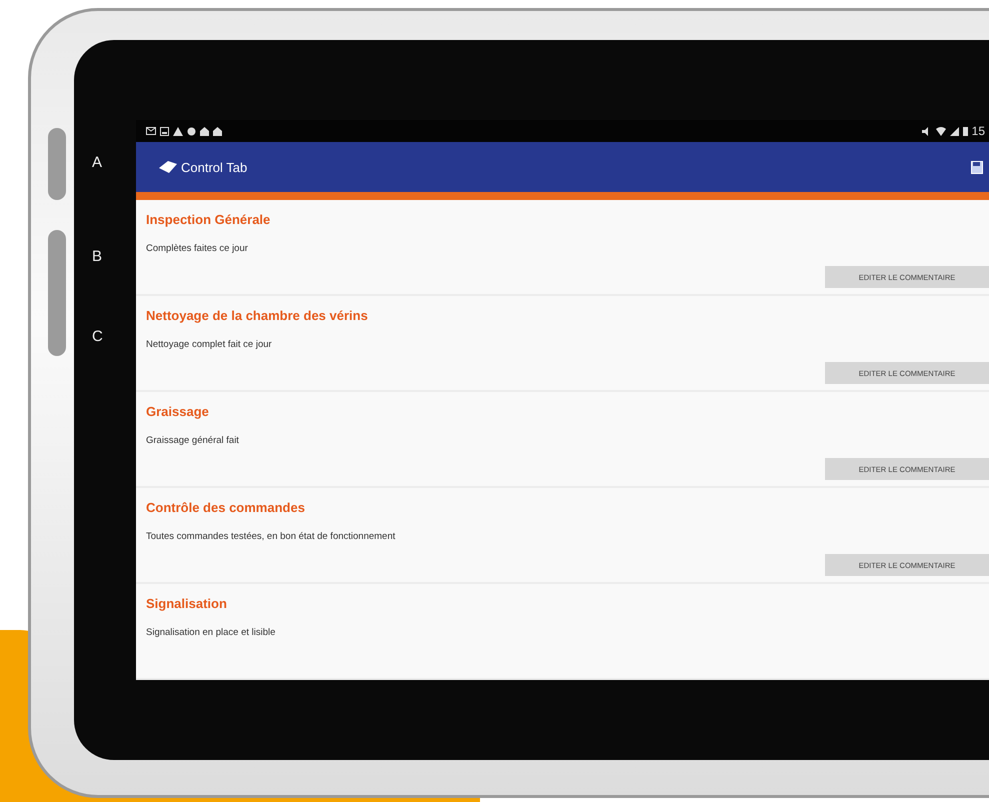 The image size is (989, 802). What do you see at coordinates (191, 131) in the screenshot?
I see `circle-icon` at bounding box center [191, 131].